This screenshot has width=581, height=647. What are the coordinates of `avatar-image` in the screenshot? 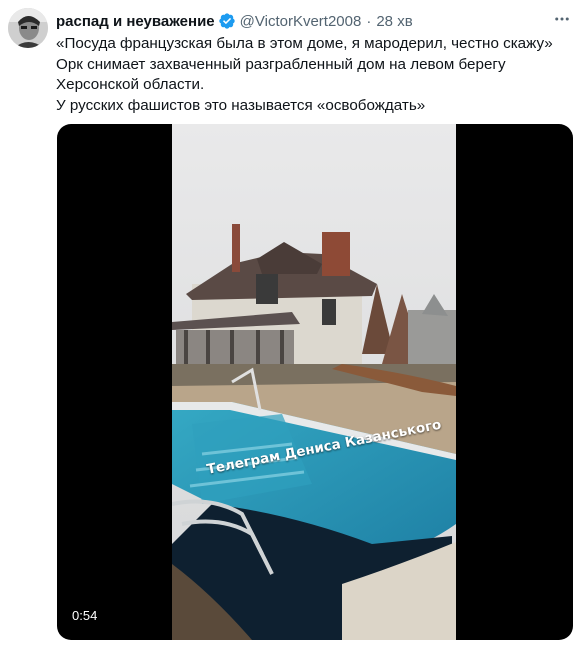 It's located at (28, 28).